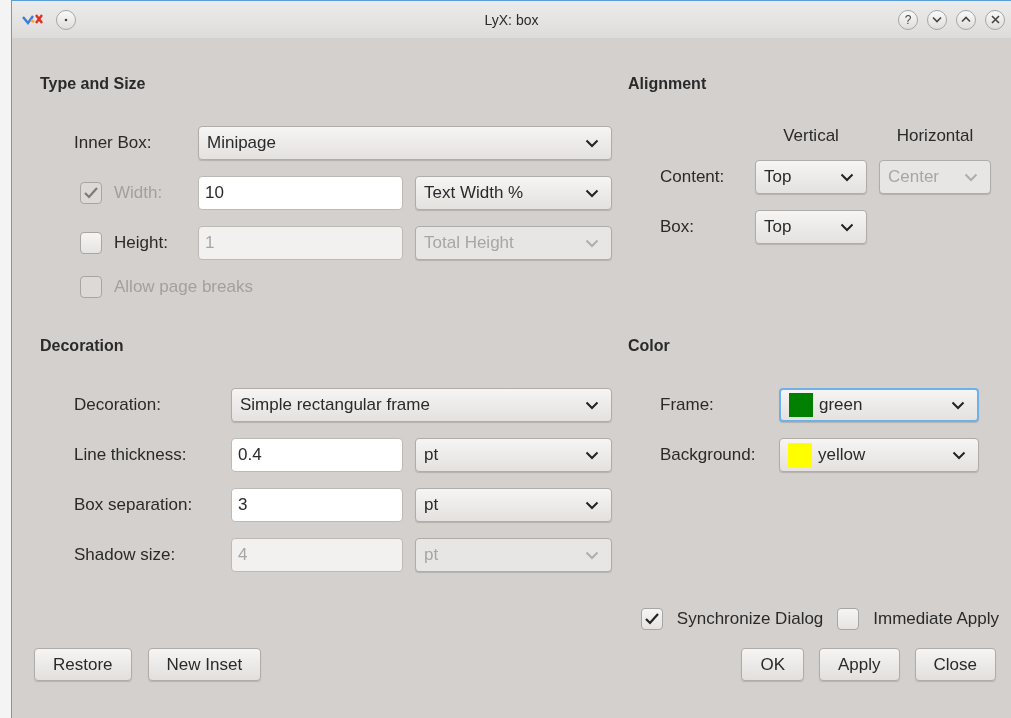  Describe the element at coordinates (317, 455) in the screenshot. I see `input-field: 0.4` at that location.